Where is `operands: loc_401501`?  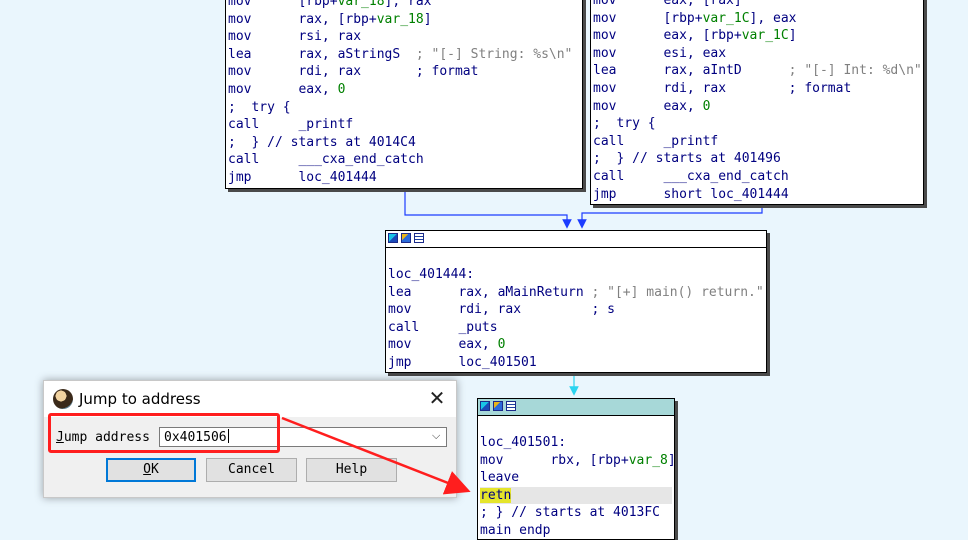 operands: loc_401501 is located at coordinates (497, 362).